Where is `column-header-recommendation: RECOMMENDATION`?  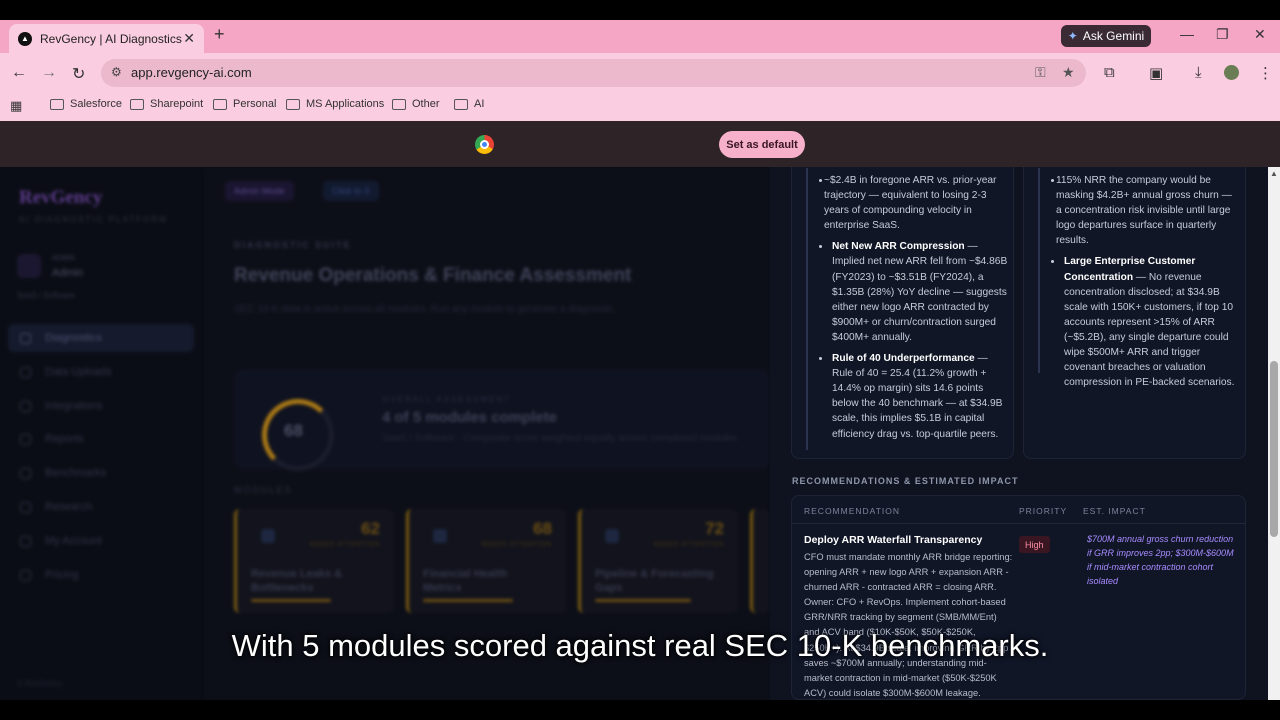
column-header-recommendation: RECOMMENDATION is located at coordinates (852, 511).